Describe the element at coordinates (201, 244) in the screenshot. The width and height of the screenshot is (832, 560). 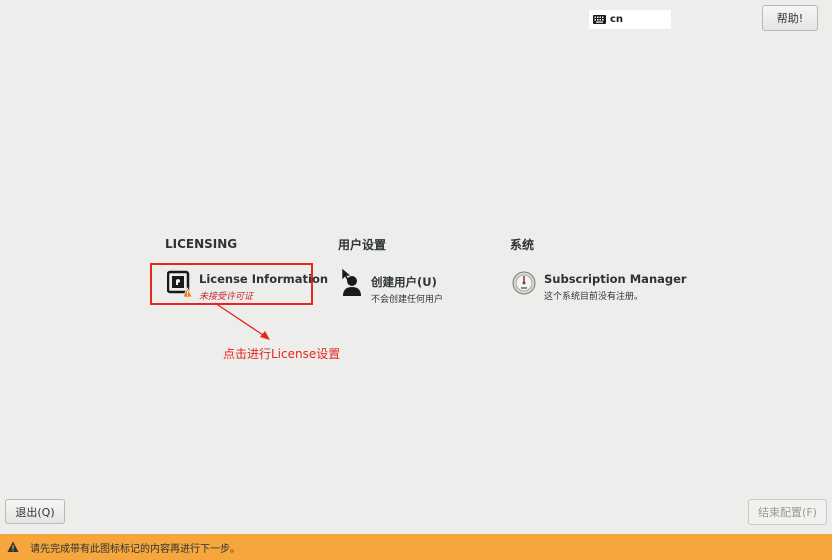
I see `section-title-licensing: LICENSING` at that location.